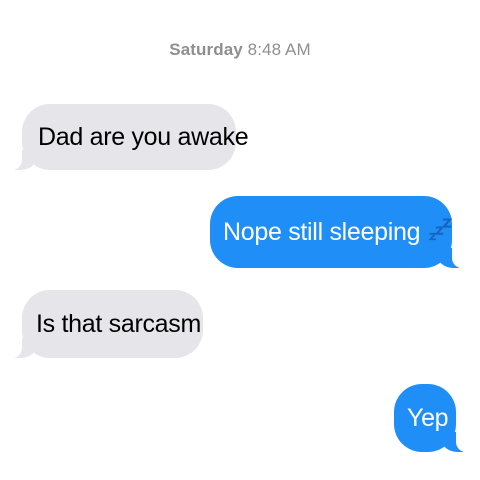 The height and width of the screenshot is (480, 480). What do you see at coordinates (279, 49) in the screenshot?
I see `timestamp-time: 8:48 AM` at bounding box center [279, 49].